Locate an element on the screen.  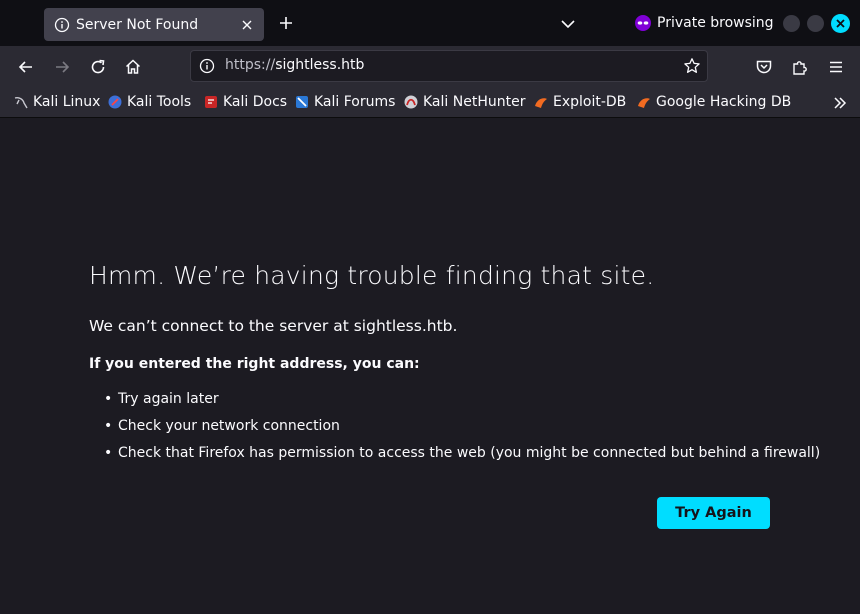
bookmark-kali-docs: Kali Docs is located at coordinates (245, 102).